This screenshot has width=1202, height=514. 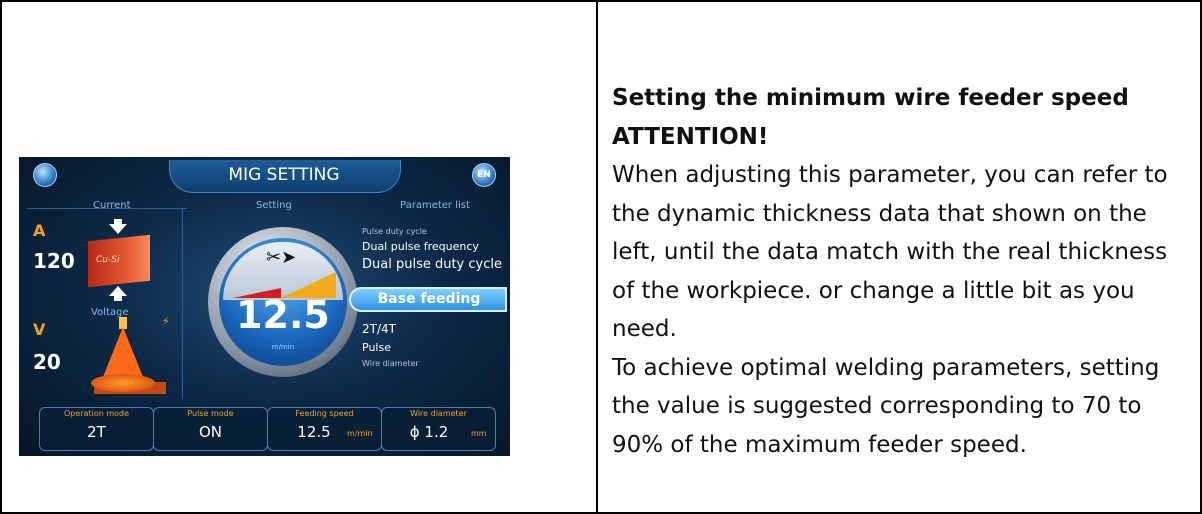 I want to click on language-button: EN, so click(x=484, y=175).